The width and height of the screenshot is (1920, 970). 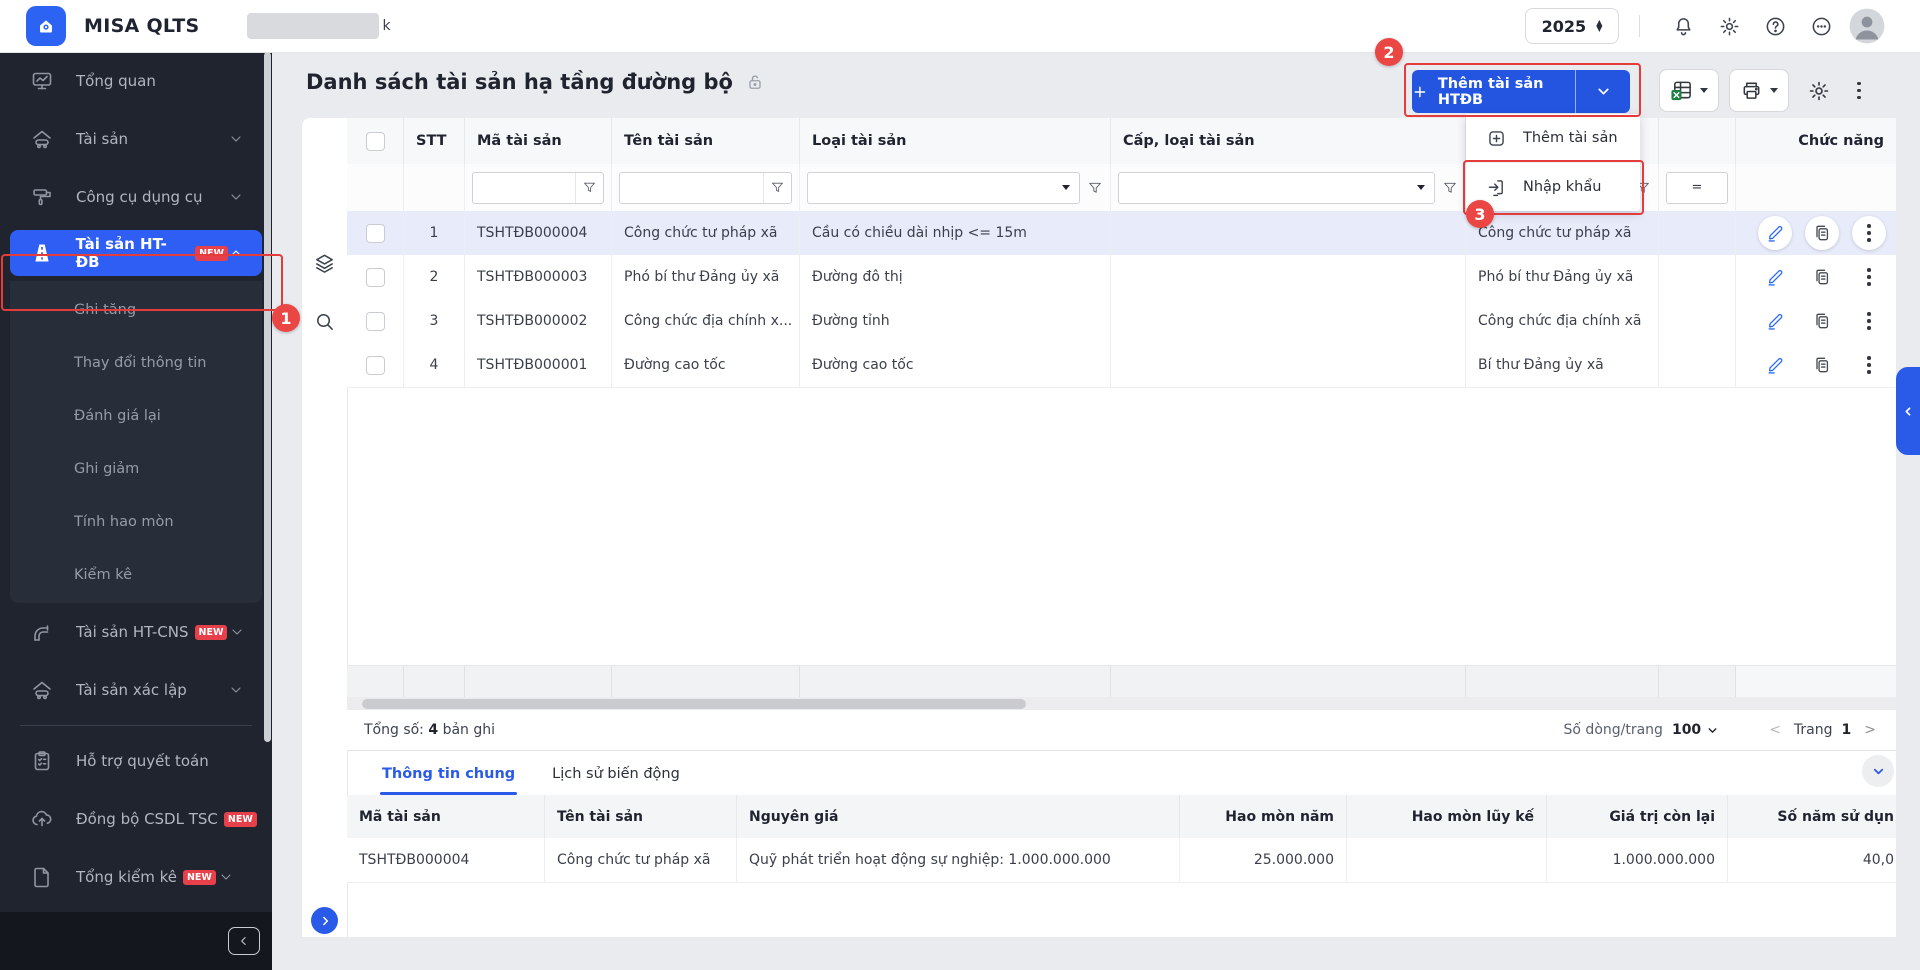 I want to click on chevron-up-icon, so click(x=236, y=253).